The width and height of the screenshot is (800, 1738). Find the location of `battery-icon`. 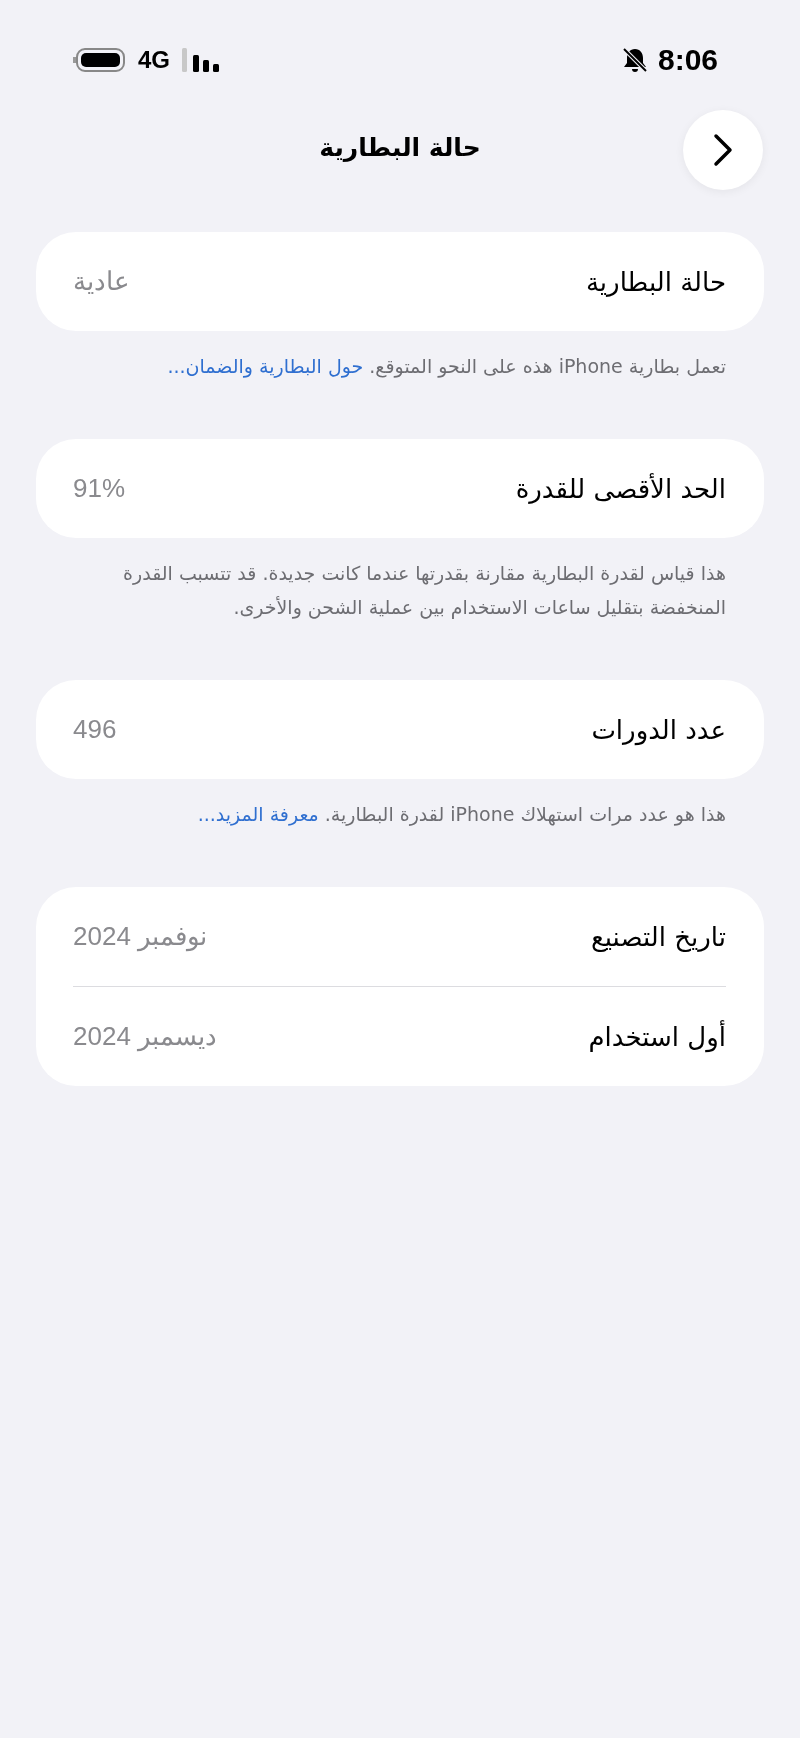

battery-icon is located at coordinates (99, 60).